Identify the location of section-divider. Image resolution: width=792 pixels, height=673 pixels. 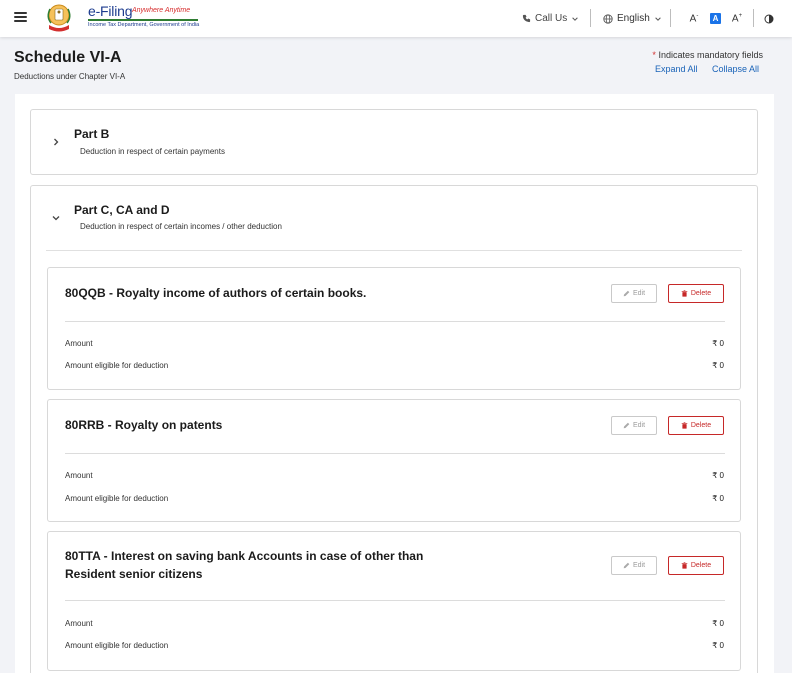
(394, 250).